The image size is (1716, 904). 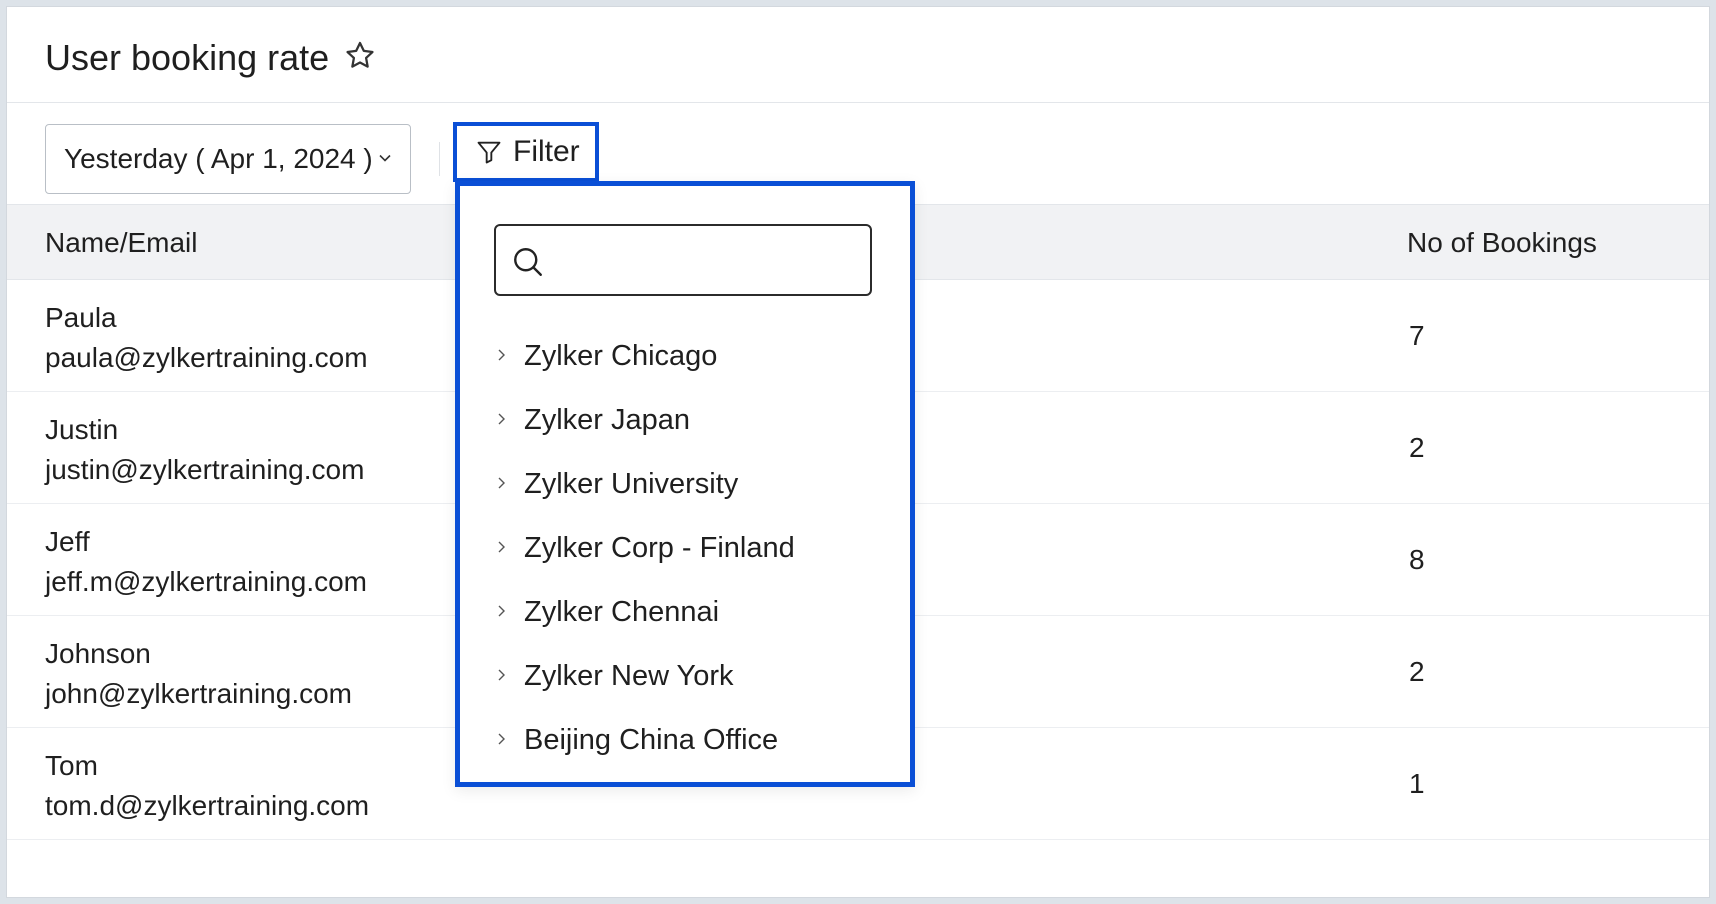 What do you see at coordinates (207, 805) in the screenshot?
I see `user-email: tom.d@zylkertraining.com` at bounding box center [207, 805].